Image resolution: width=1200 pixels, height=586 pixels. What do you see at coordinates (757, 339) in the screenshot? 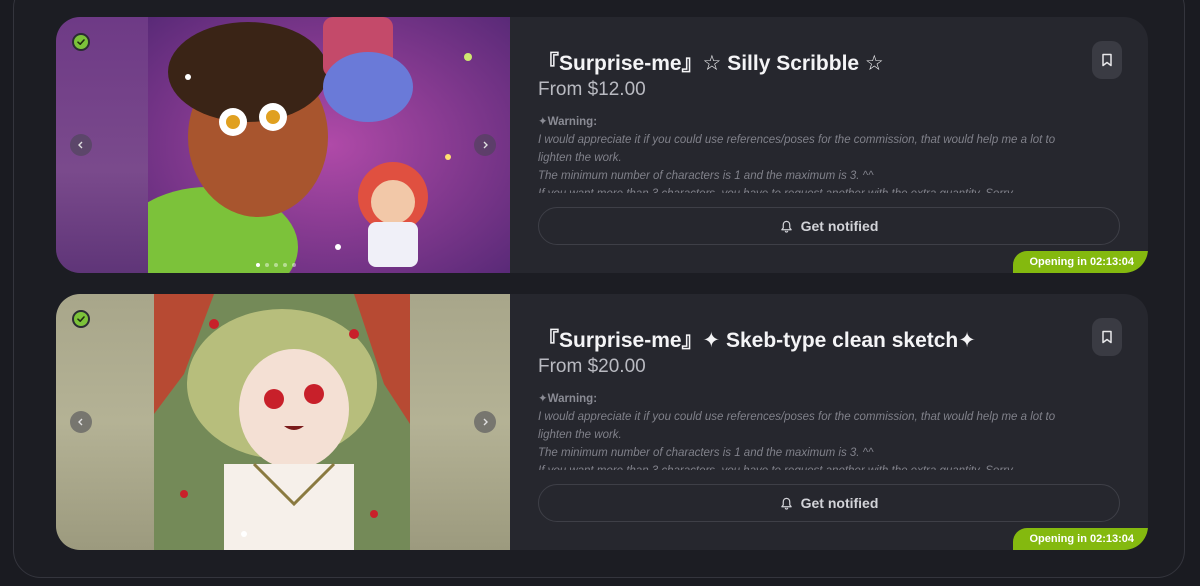
I see `card-title: 『Surprise-me』✦ Skeb-type clean sketch✦` at bounding box center [757, 339].